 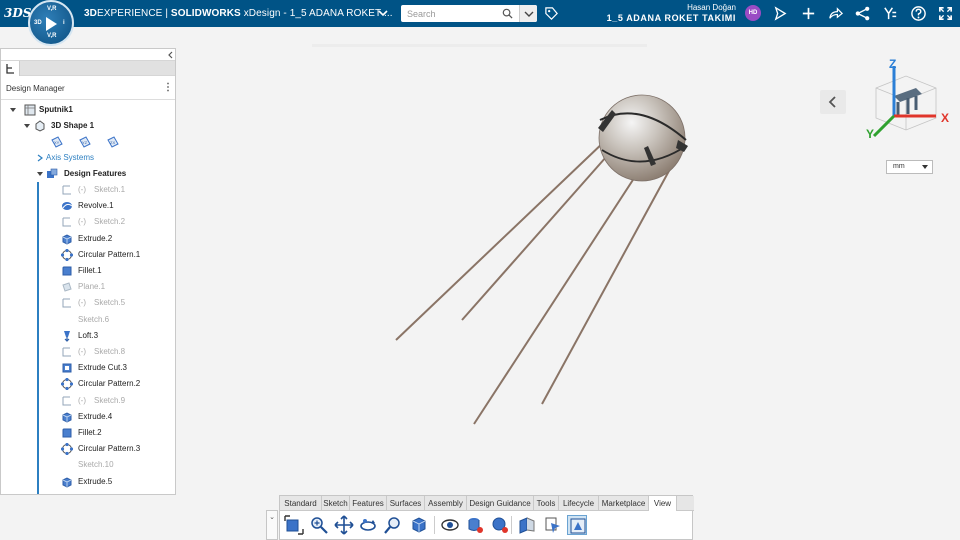 I want to click on divider, so click(x=88, y=99).